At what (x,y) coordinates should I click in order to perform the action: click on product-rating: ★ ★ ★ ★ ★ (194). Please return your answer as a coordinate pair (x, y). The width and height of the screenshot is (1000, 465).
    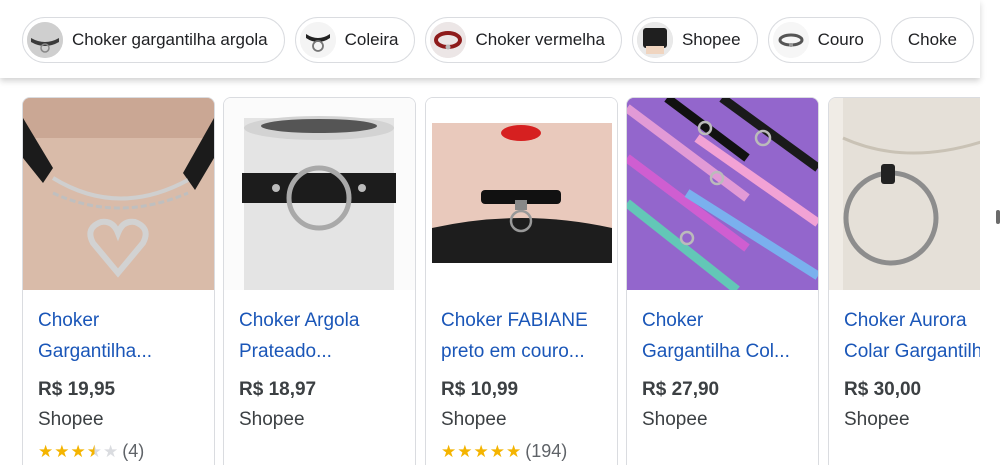
    Looking at the image, I should click on (504, 451).